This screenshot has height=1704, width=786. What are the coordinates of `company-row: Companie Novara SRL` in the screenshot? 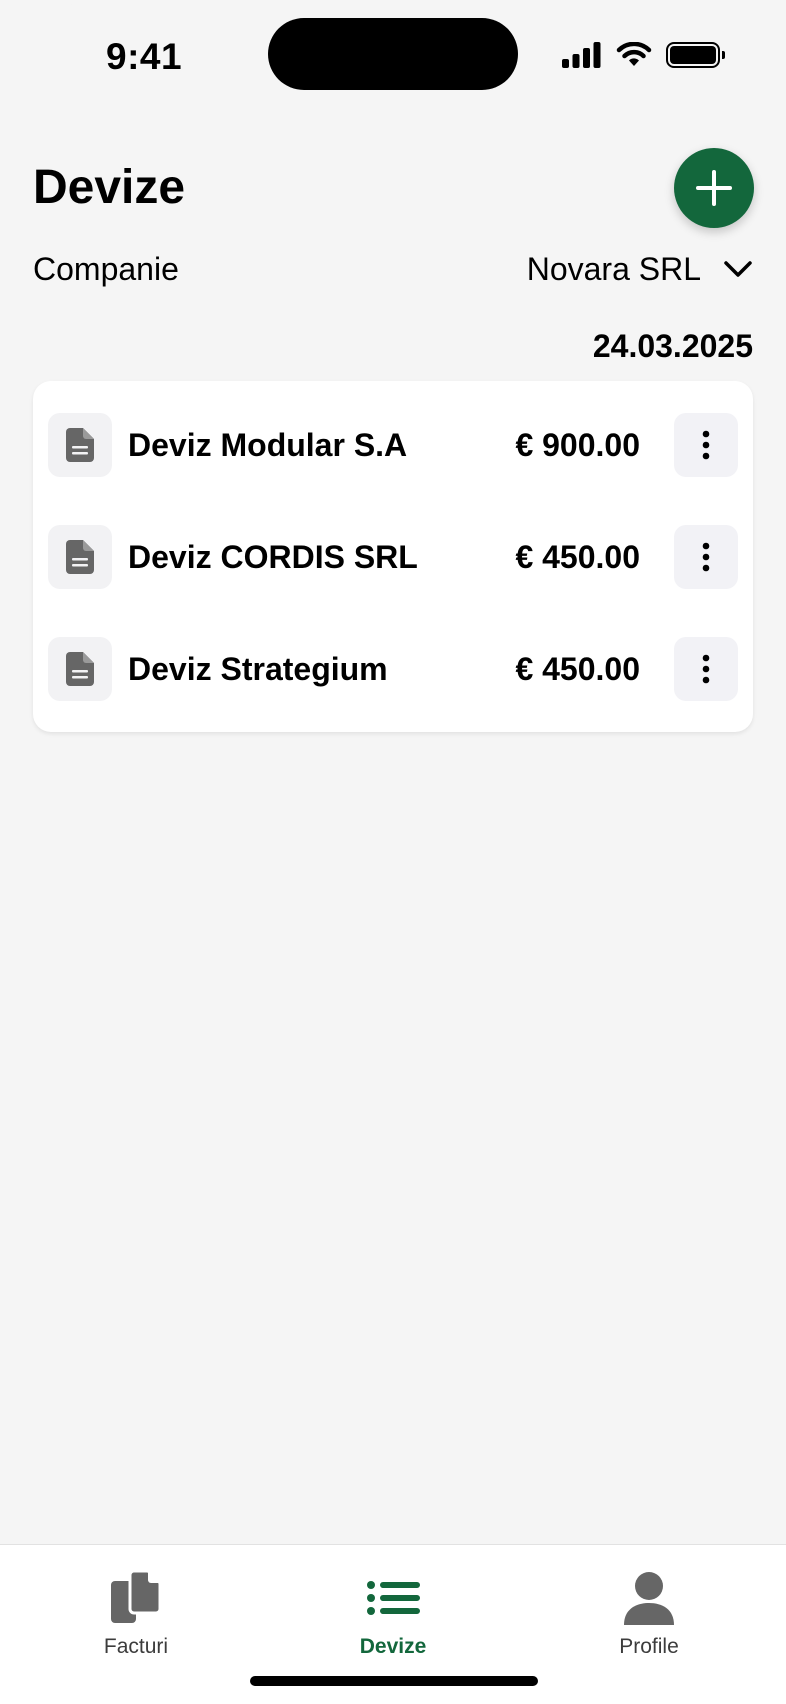 It's located at (393, 269).